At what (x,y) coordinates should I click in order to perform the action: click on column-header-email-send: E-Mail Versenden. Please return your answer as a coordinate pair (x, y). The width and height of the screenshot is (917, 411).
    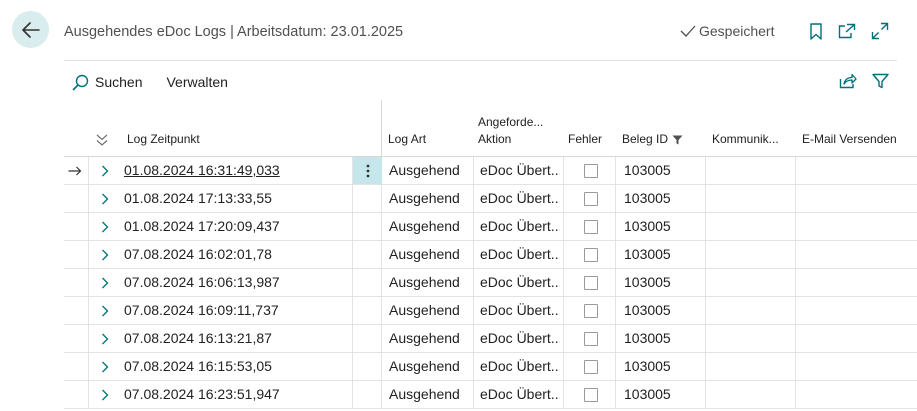
    Looking at the image, I should click on (849, 139).